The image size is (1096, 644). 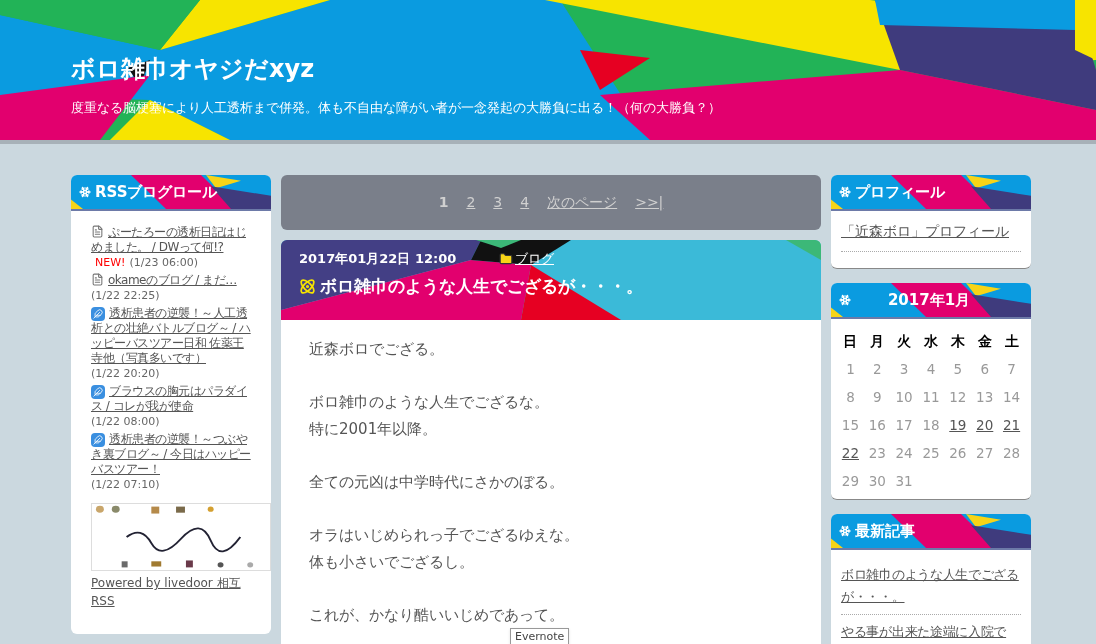 I want to click on calendar-day: 10, so click(x=904, y=397).